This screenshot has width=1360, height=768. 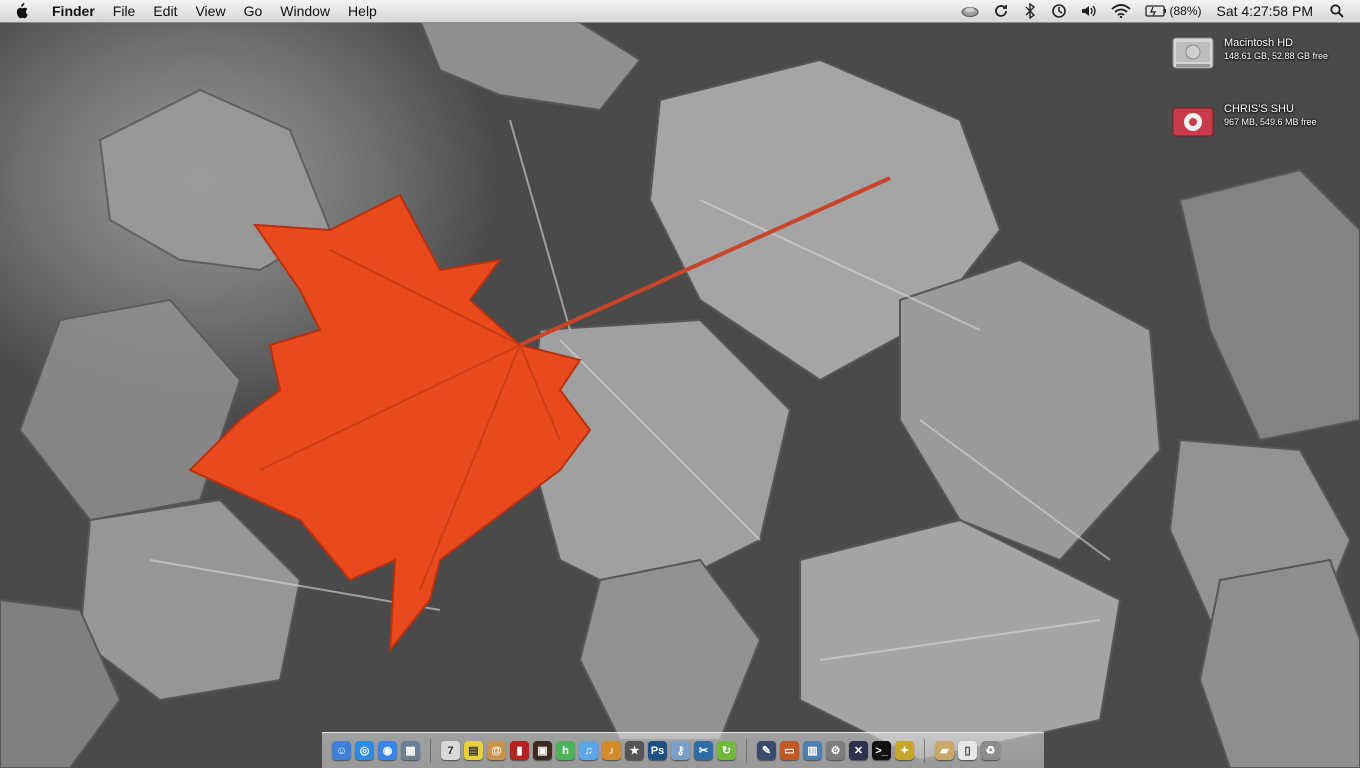 I want to click on menu-window: Window, so click(x=305, y=11).